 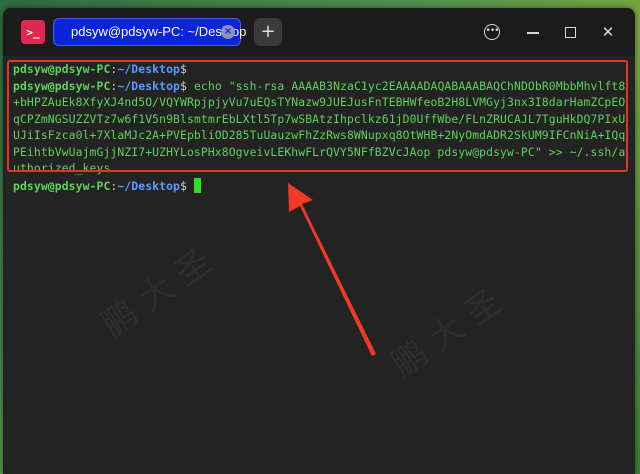 I want to click on maximize-icon, so click(x=570, y=32).